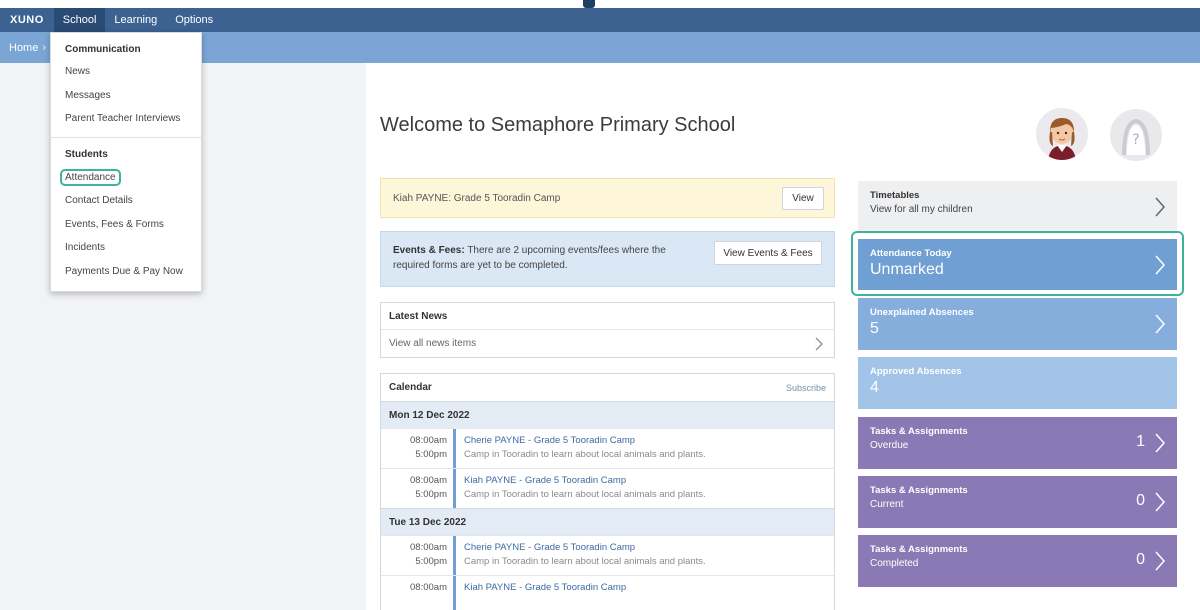 This screenshot has width=1200, height=610. Describe the element at coordinates (889, 445) in the screenshot. I see `tile-subtitle: Overdue` at that location.